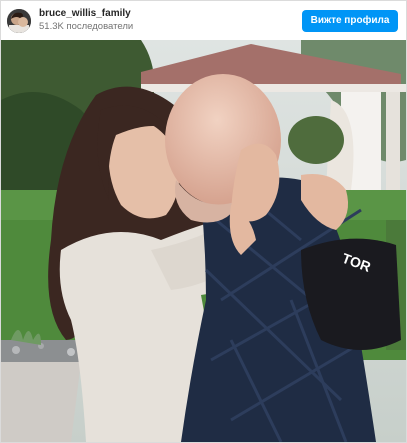  I want to click on follower-count: 51.3K последователи, so click(86, 27).